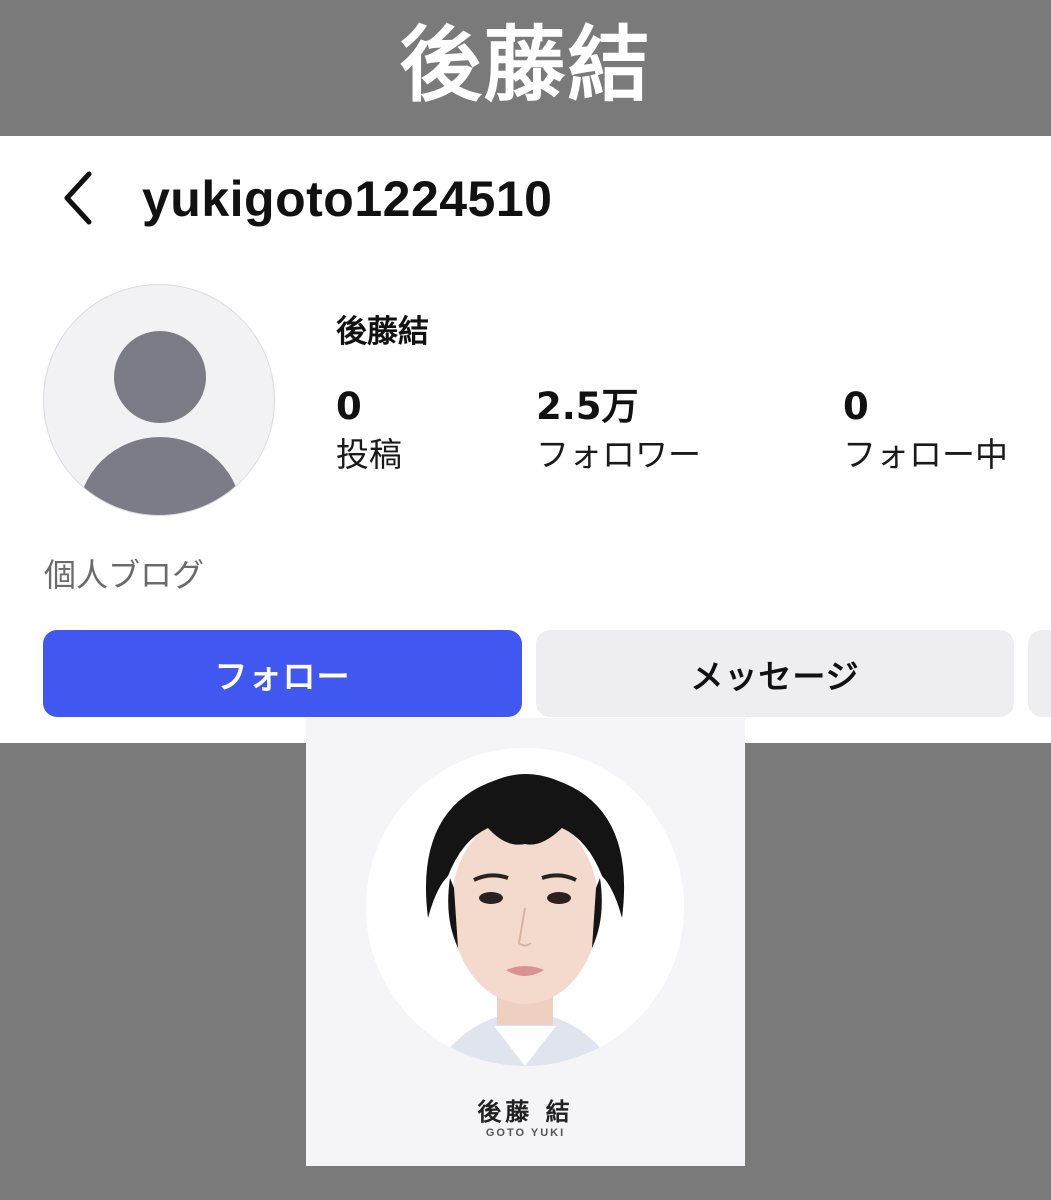 This screenshot has width=1051, height=1200. What do you see at coordinates (347, 199) in the screenshot?
I see `profile-username: yukigoto1224510` at bounding box center [347, 199].